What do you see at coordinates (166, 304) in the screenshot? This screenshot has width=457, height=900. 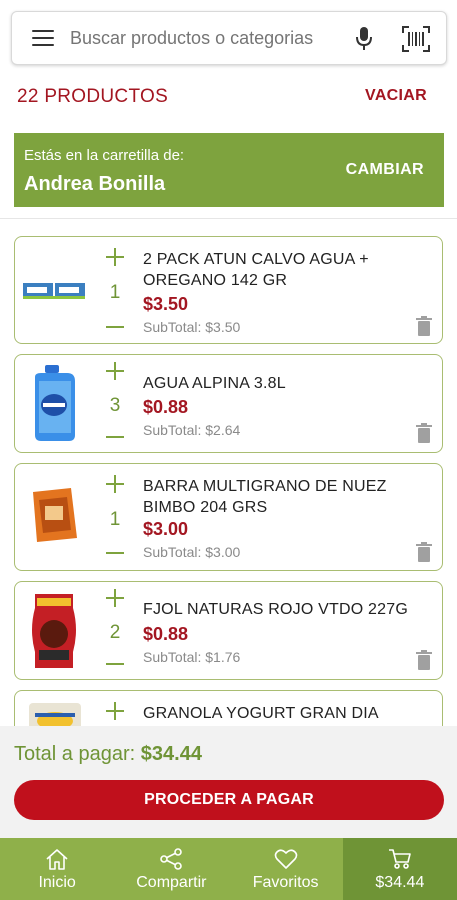 I see `item-price: $3.50` at bounding box center [166, 304].